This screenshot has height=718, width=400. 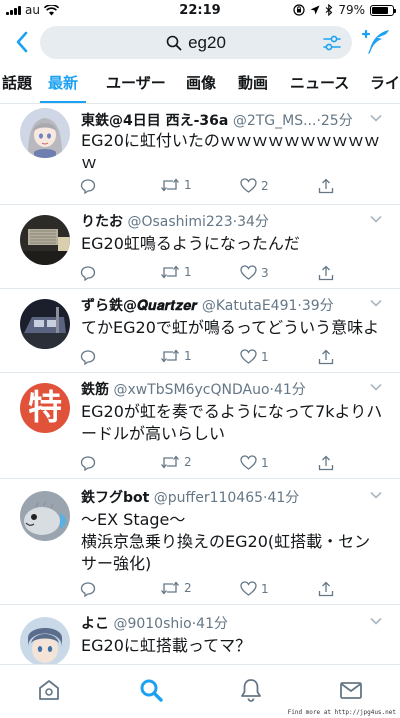 I want to click on handle: @puffer110465, so click(x=208, y=498).